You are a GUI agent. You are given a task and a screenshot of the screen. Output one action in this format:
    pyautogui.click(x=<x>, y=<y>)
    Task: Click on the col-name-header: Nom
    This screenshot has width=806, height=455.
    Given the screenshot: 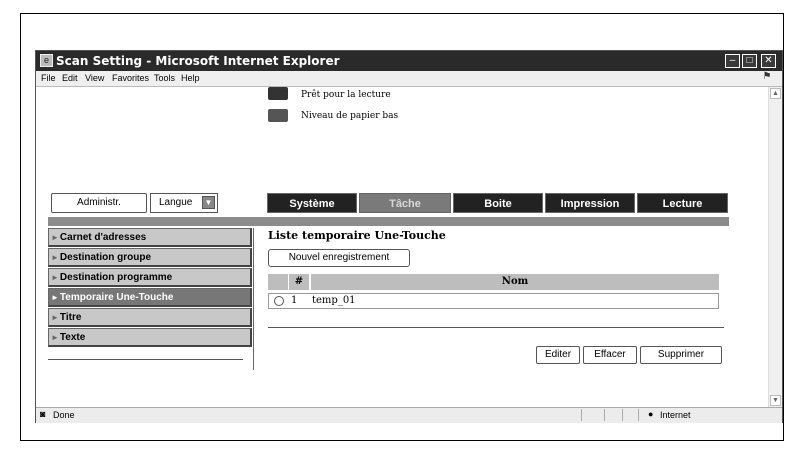 What is the action you would take?
    pyautogui.click(x=515, y=282)
    